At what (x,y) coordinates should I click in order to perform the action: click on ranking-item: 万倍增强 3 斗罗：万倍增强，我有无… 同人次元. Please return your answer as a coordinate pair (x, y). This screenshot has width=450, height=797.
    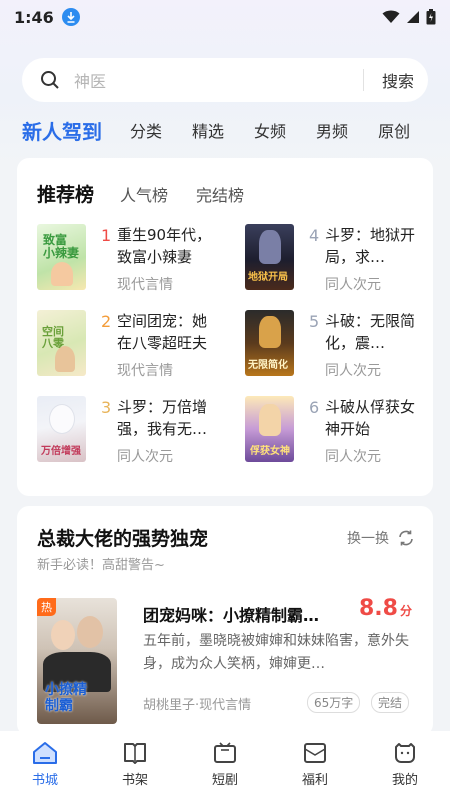
    Looking at the image, I should click on (137, 435).